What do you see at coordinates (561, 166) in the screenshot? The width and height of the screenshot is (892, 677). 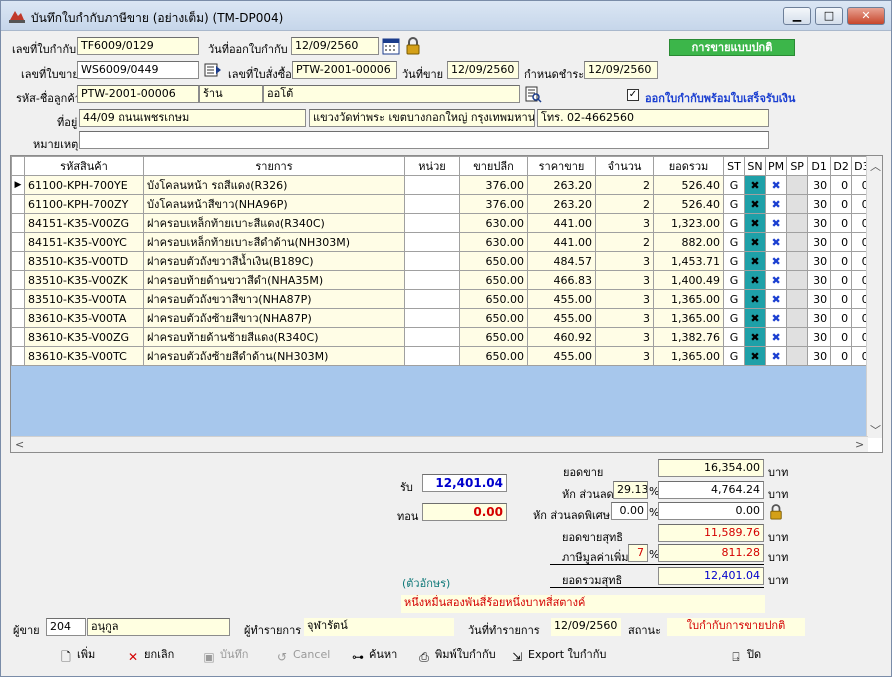 I see `col-header: ราคาขาย` at bounding box center [561, 166].